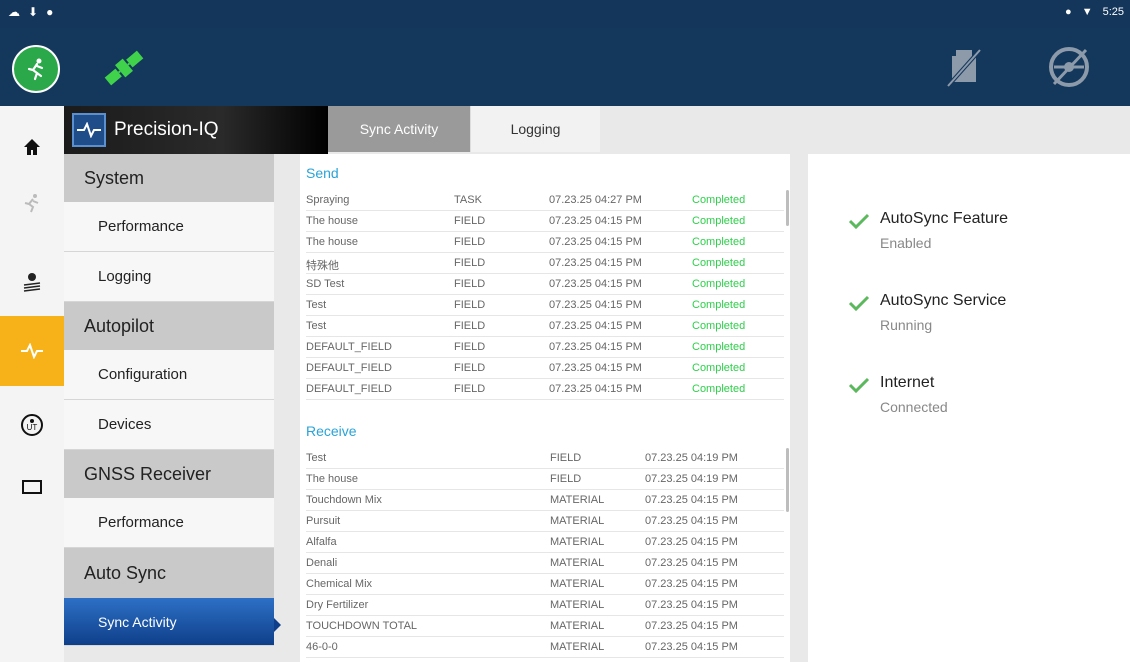 Image resolution: width=1130 pixels, height=662 pixels. What do you see at coordinates (914, 407) in the screenshot?
I see `status-value: Connected` at bounding box center [914, 407].